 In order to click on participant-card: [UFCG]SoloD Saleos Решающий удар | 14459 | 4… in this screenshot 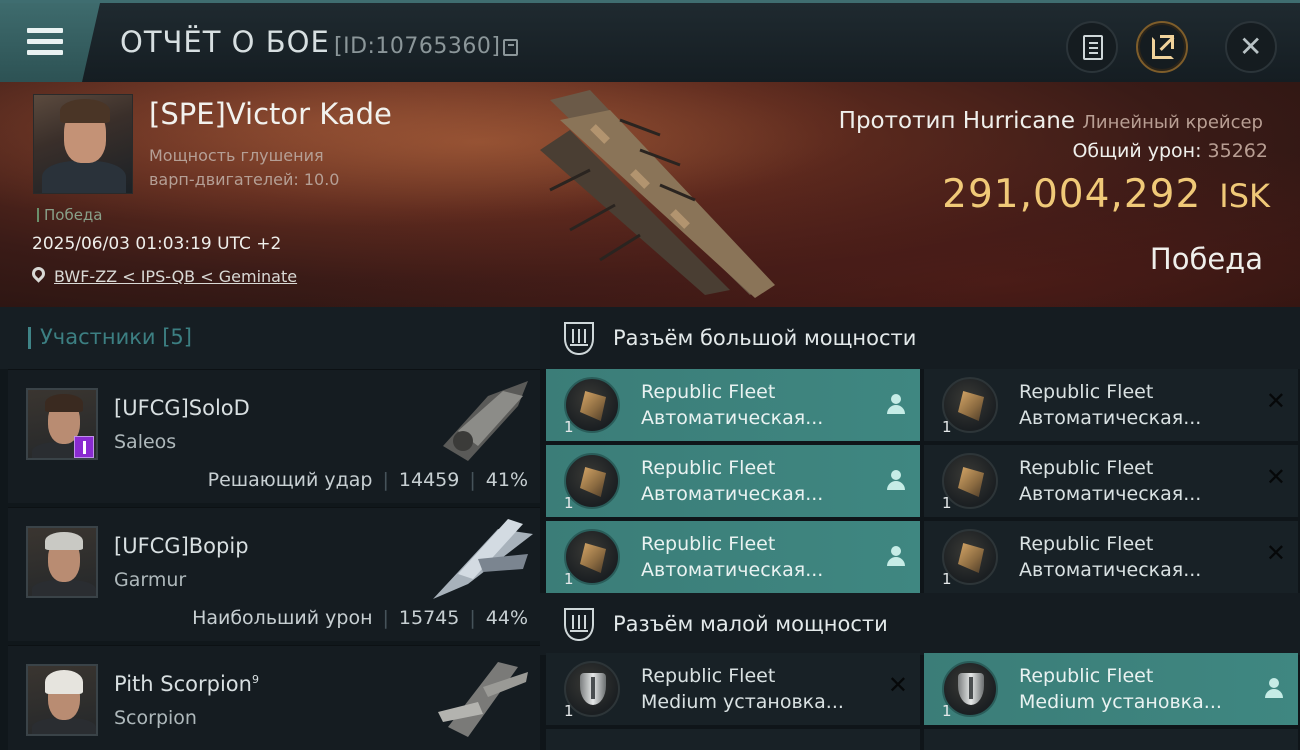, I will do `click(274, 436)`.